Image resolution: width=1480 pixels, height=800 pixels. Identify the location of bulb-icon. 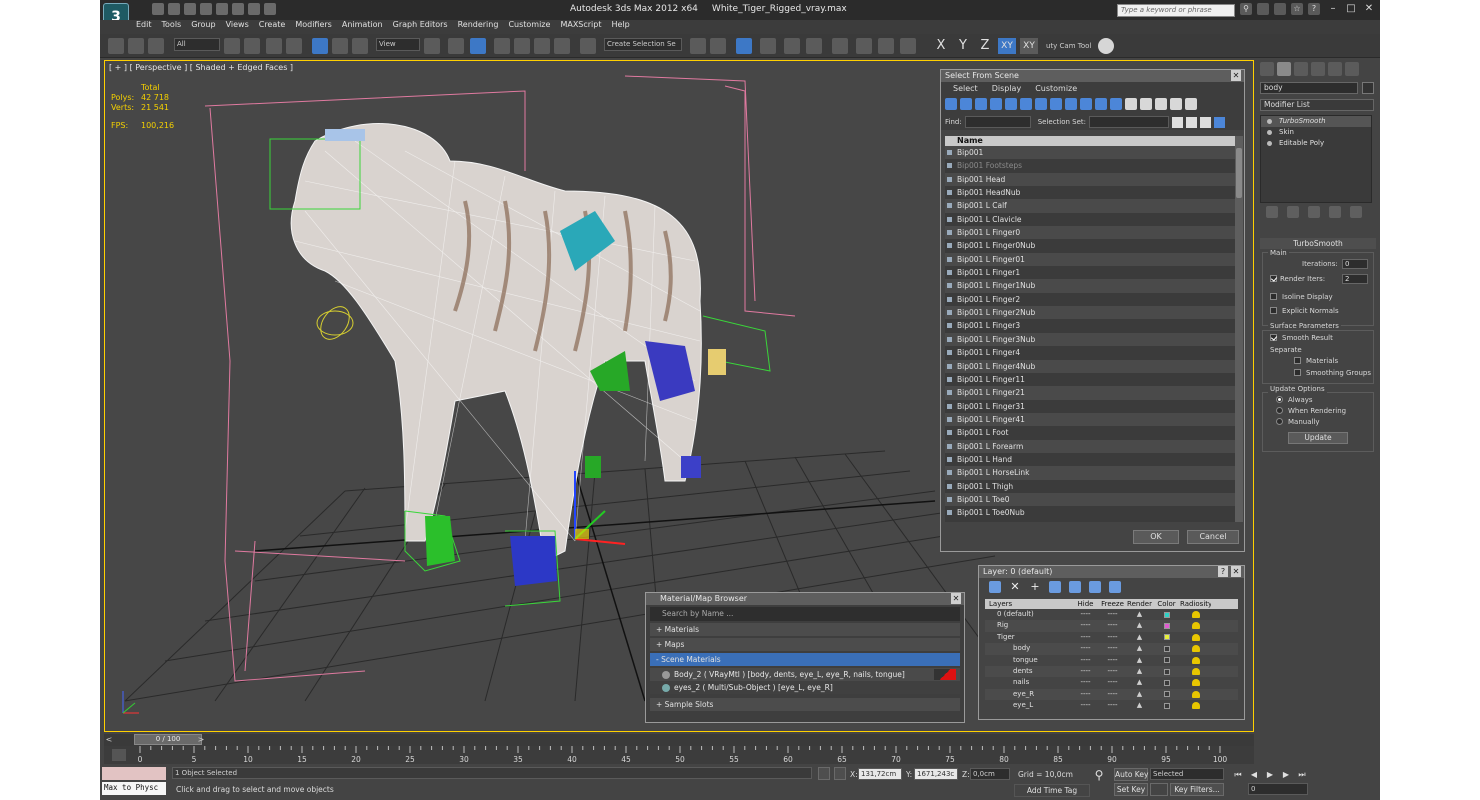
(1269, 132).